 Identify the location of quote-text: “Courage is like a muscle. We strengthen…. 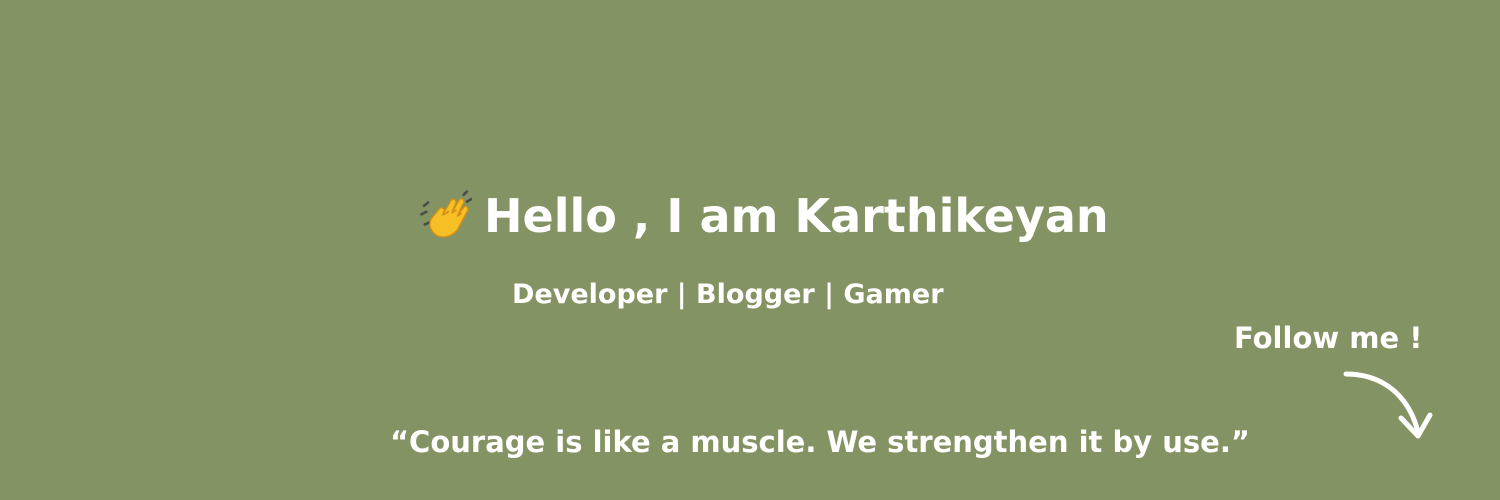
(820, 442).